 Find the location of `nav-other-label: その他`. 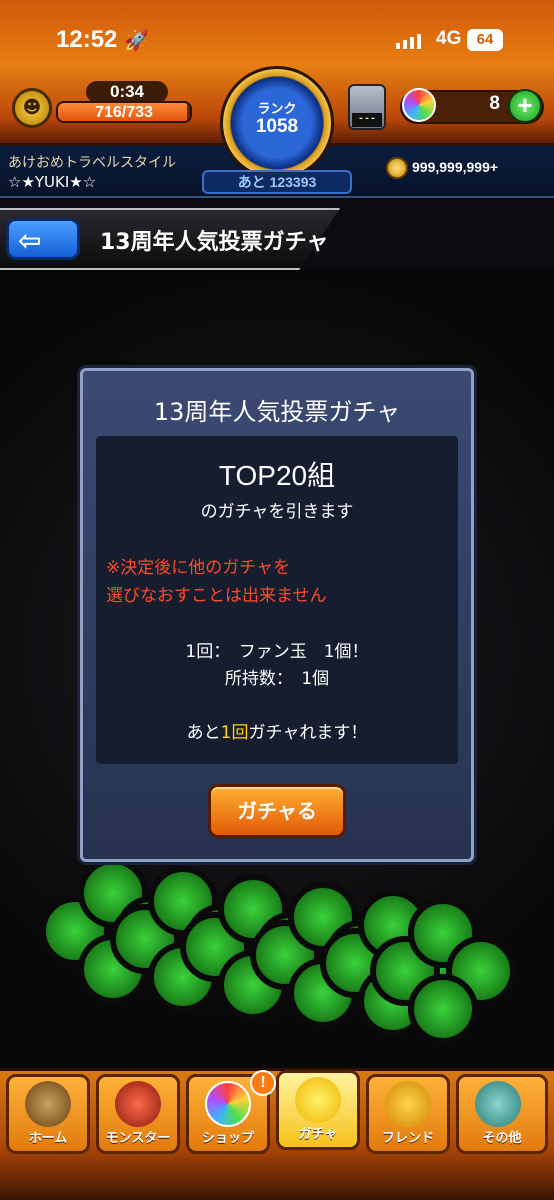

nav-other-label: その他 is located at coordinates (502, 1138).